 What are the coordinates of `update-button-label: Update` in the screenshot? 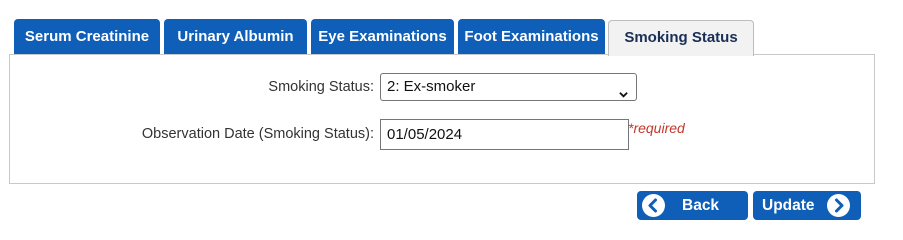 It's located at (788, 205).